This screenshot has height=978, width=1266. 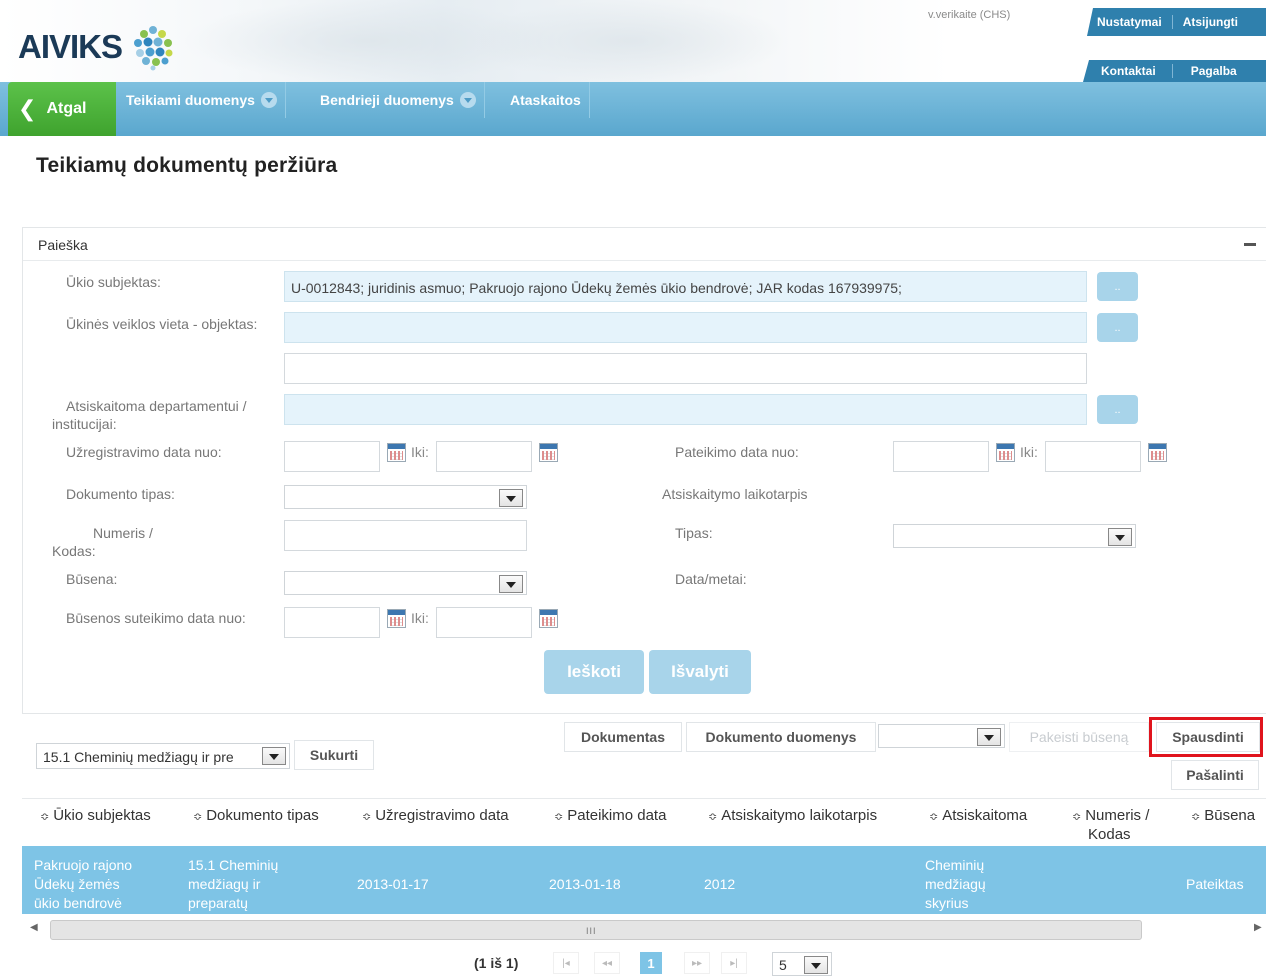 What do you see at coordinates (955, 884) in the screenshot?
I see `cell-atsiskaitoma: Cheminių medžiagų skyrius` at bounding box center [955, 884].